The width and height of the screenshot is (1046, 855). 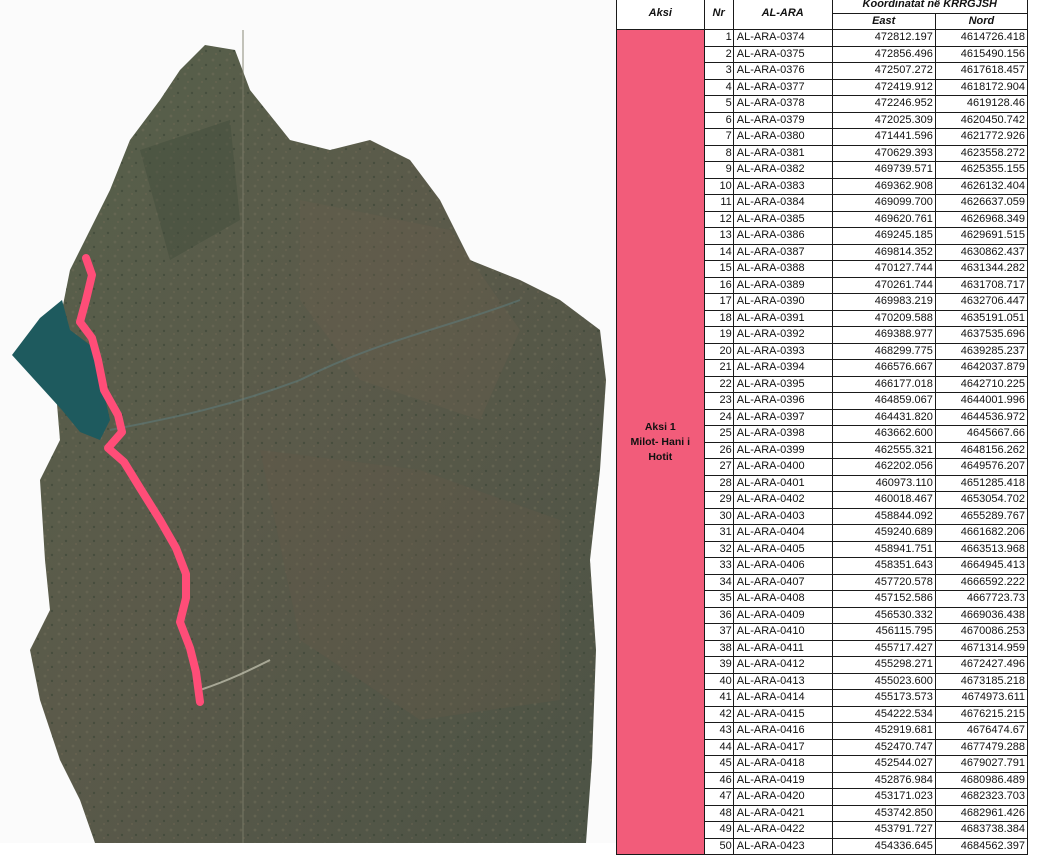 I want to click on row-nord: 4642037.879, so click(x=981, y=368).